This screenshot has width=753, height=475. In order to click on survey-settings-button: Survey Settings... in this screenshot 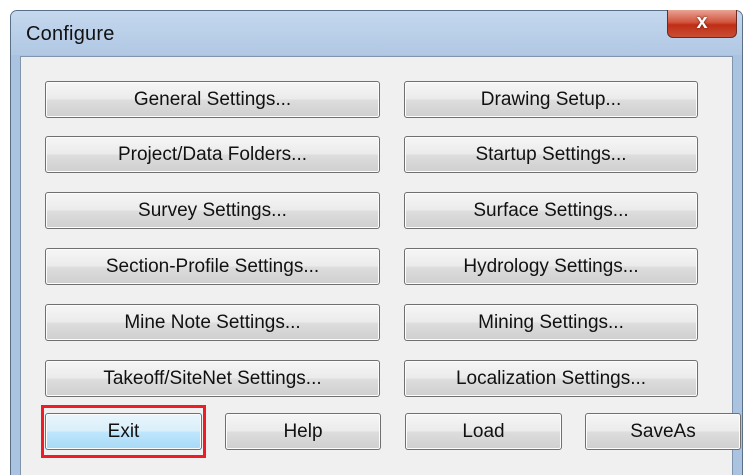, I will do `click(212, 210)`.